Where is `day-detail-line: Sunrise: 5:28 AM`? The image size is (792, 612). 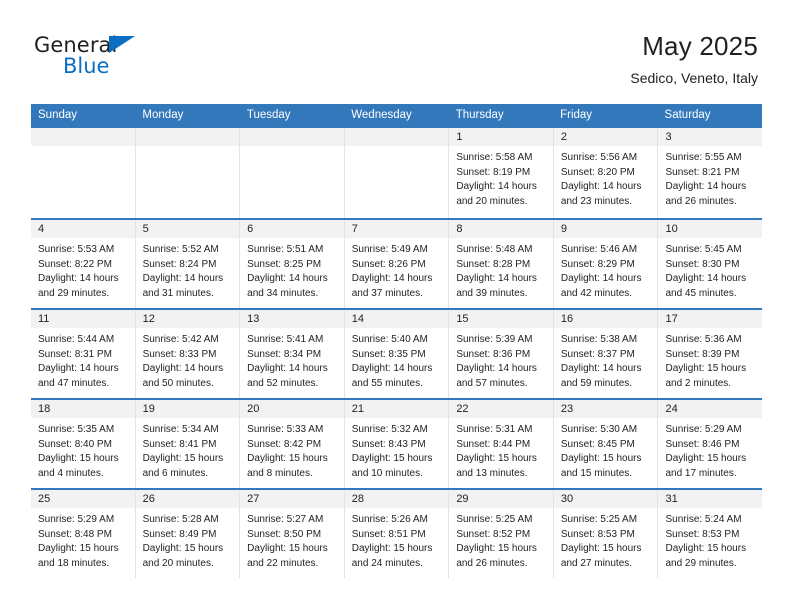 day-detail-line: Sunrise: 5:28 AM is located at coordinates (180, 519).